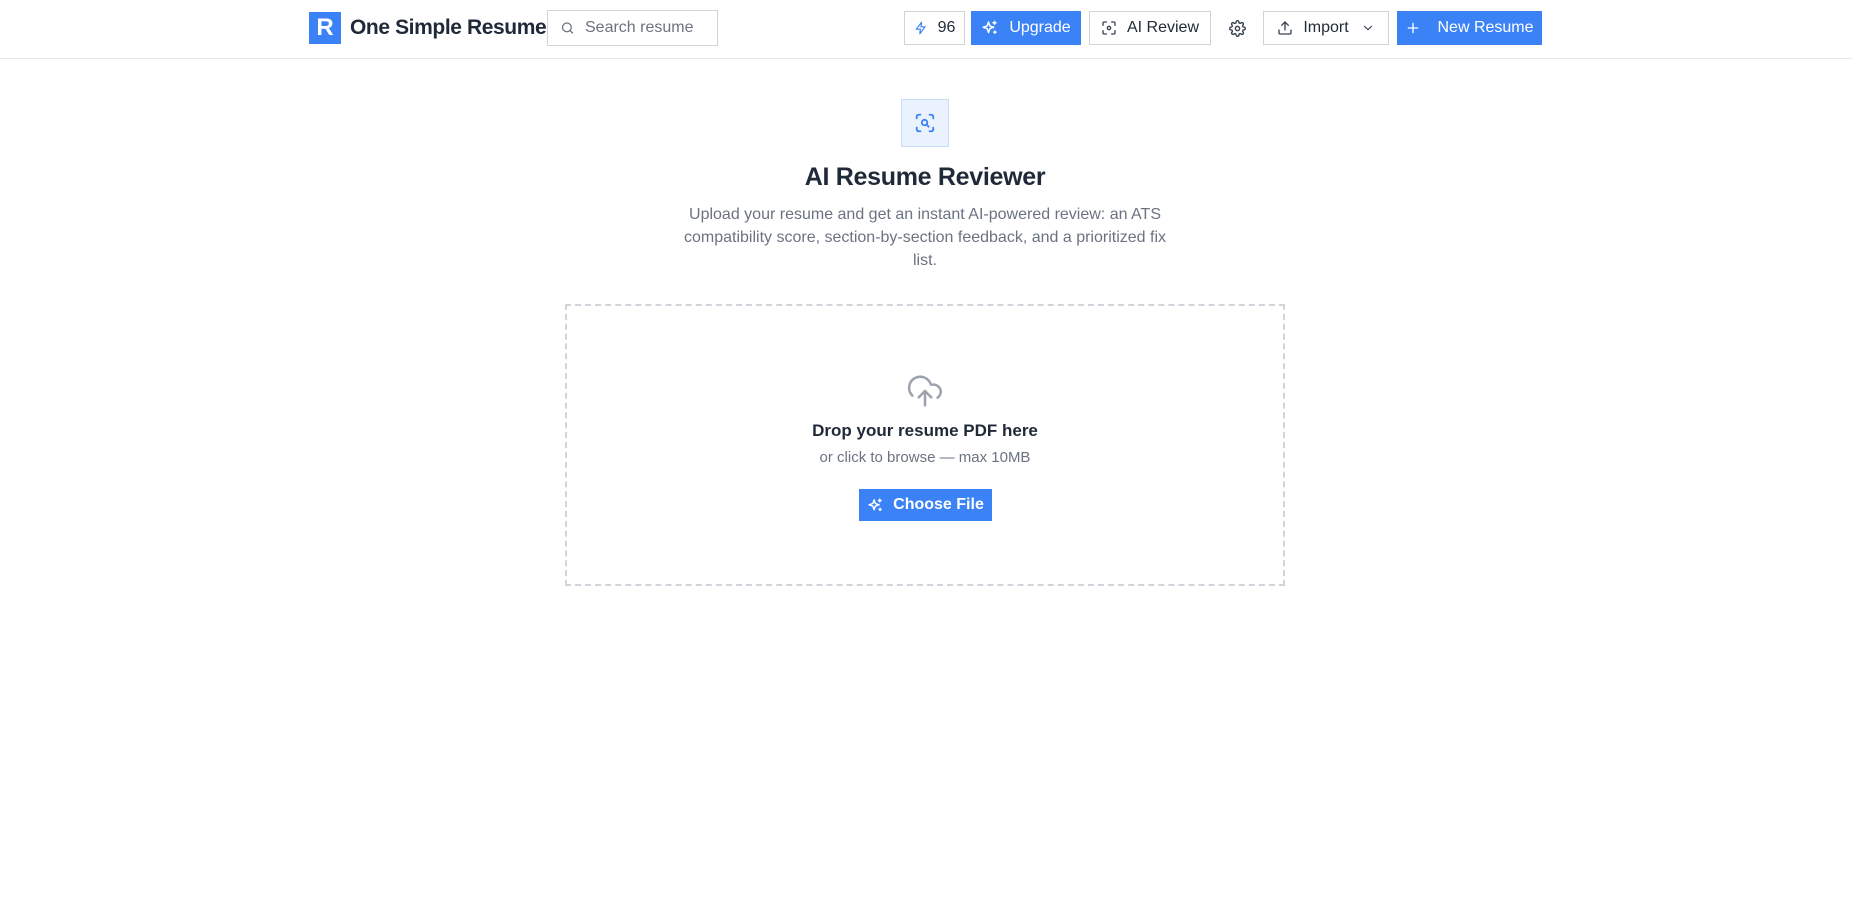 This screenshot has height=913, width=1852. I want to click on upgrade-button: Upgrade, so click(1026, 28).